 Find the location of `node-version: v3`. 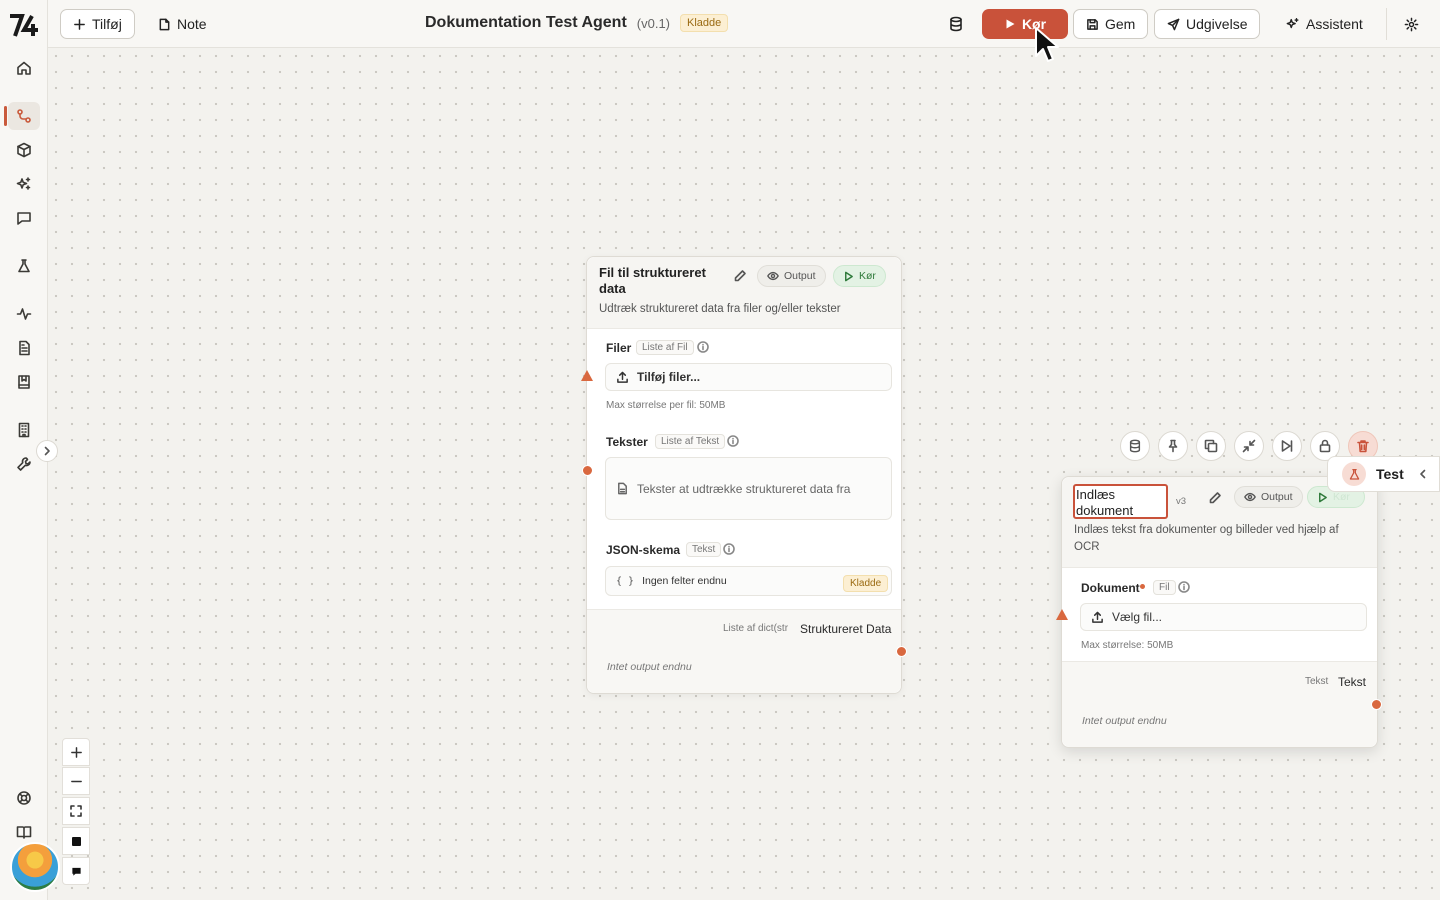

node-version: v3 is located at coordinates (1181, 501).